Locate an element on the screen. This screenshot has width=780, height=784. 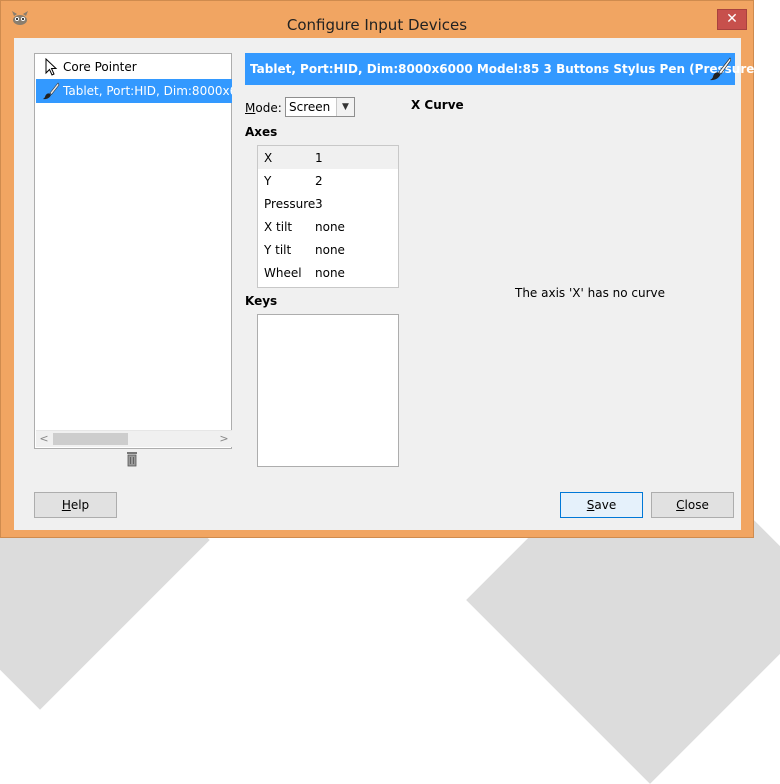
help-label: elp is located at coordinates (80, 505).